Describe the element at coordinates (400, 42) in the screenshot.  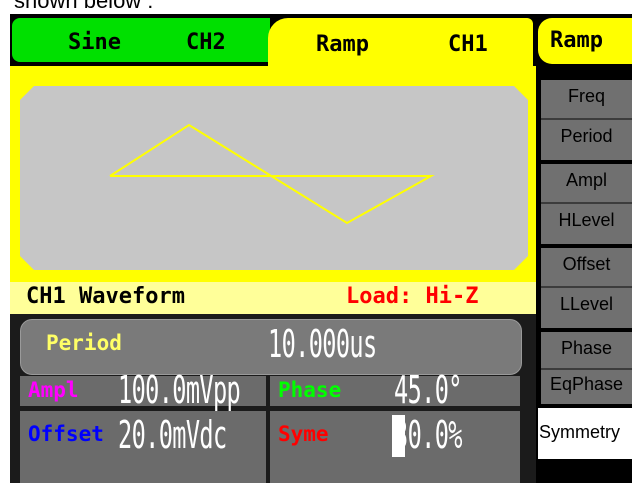
I see `tab-ch1` at that location.